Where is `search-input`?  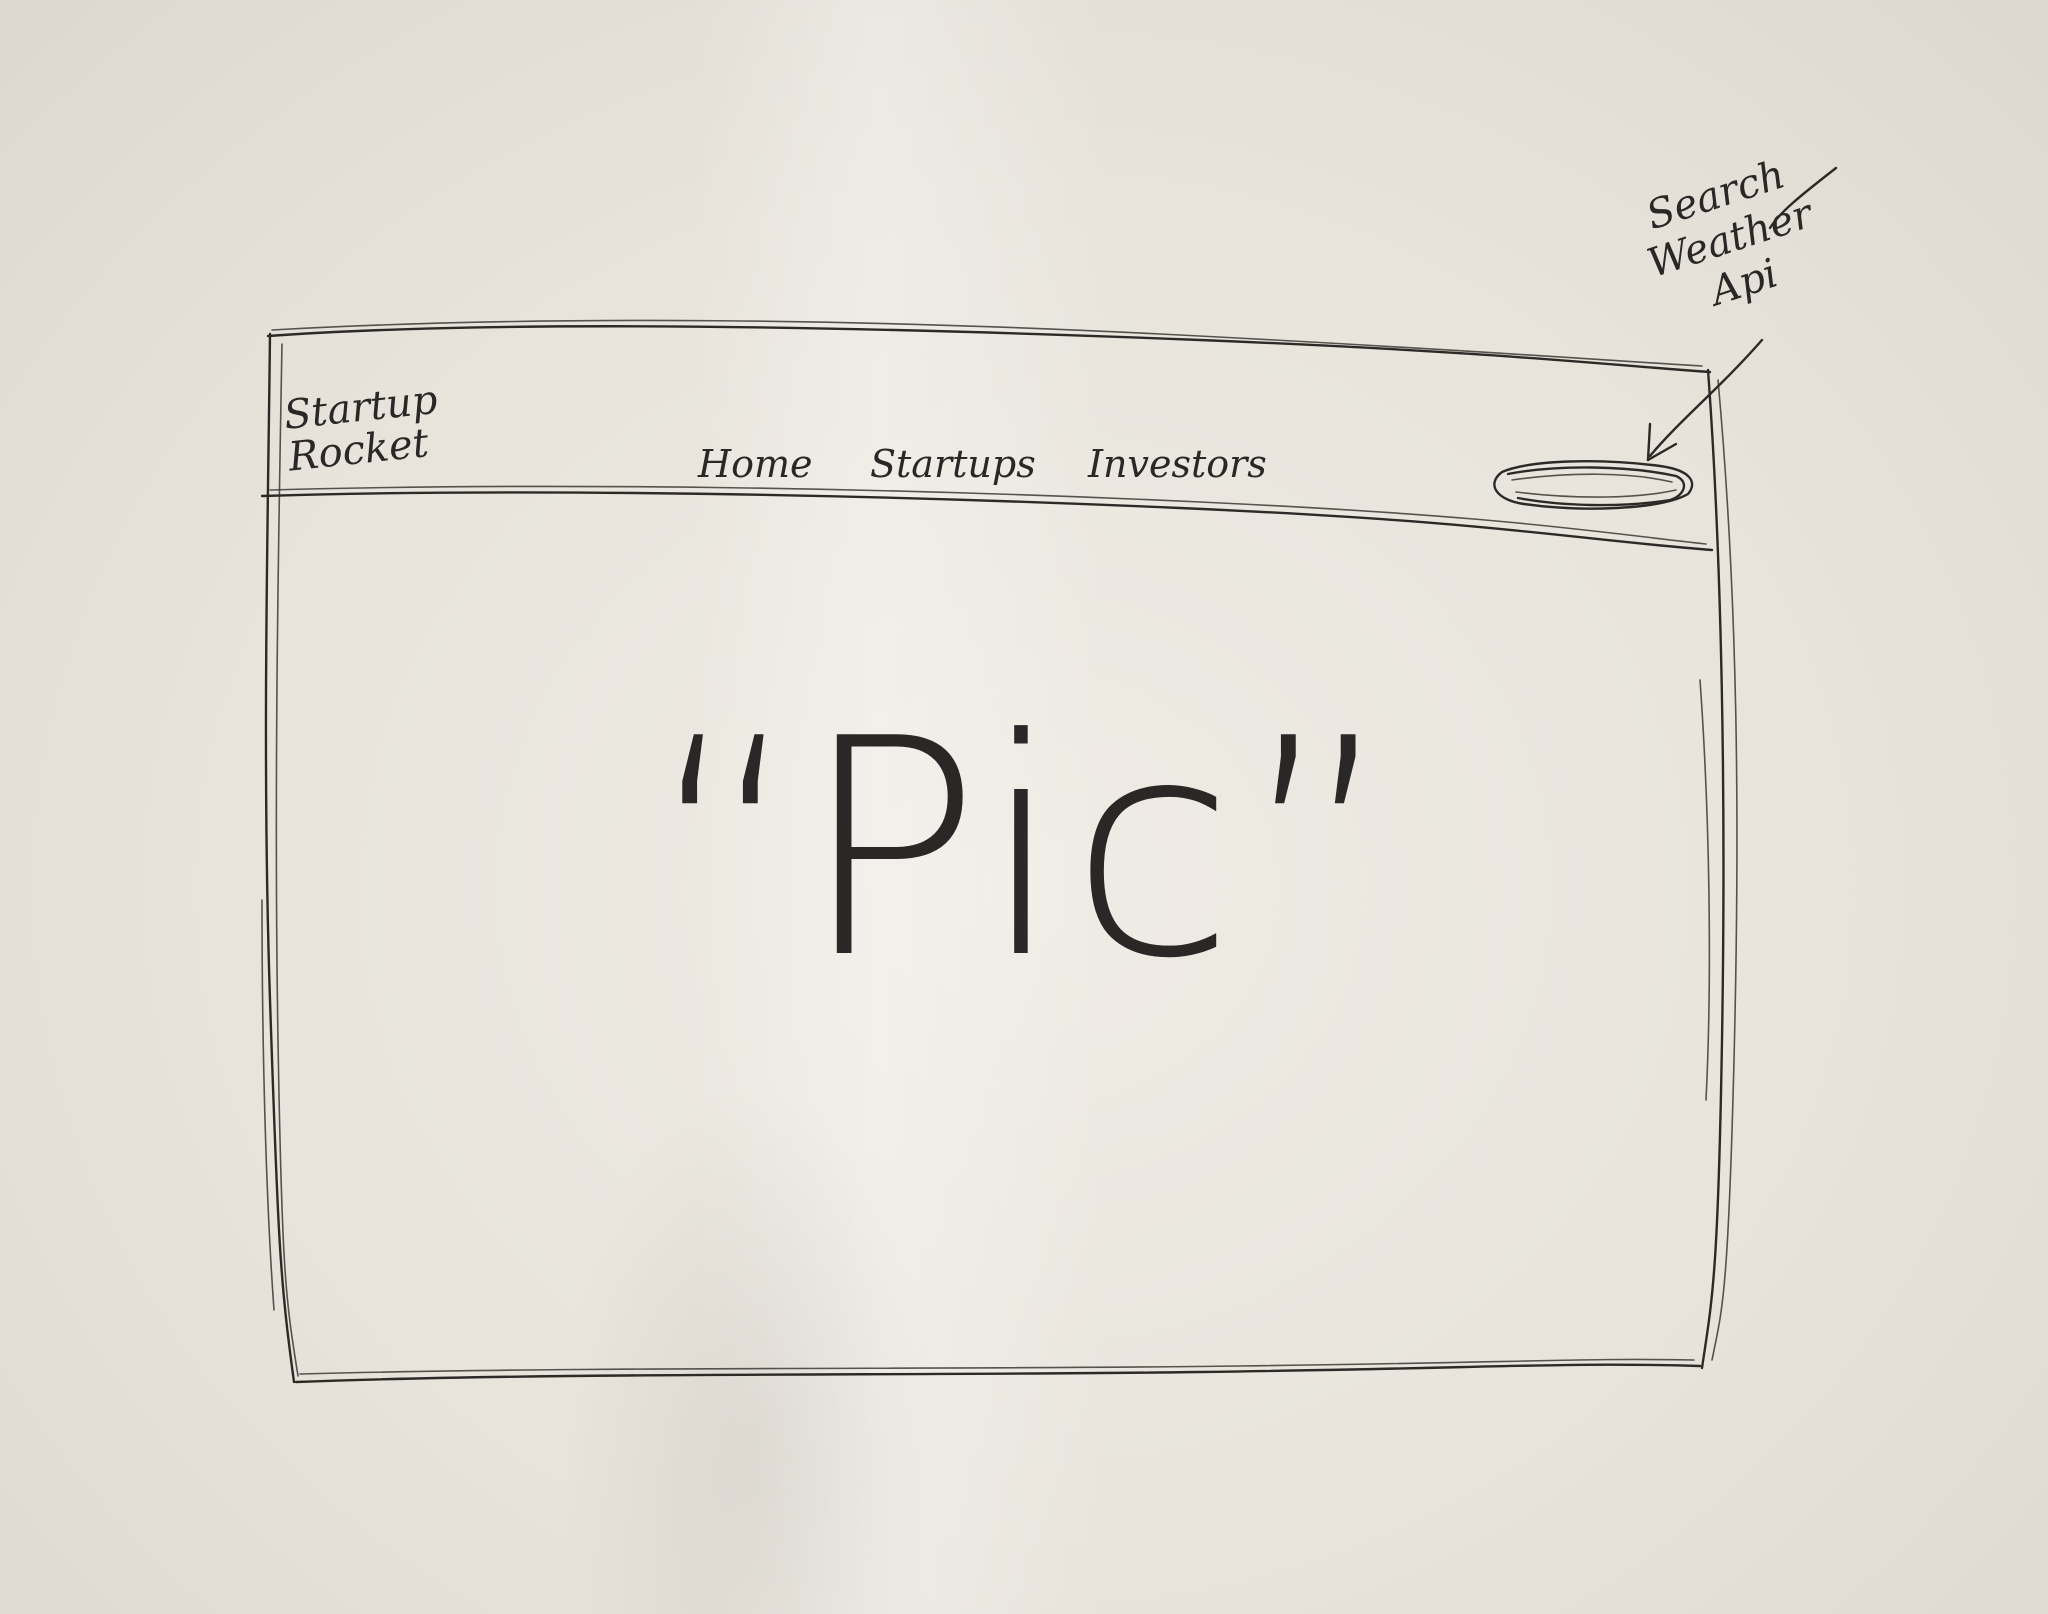 search-input is located at coordinates (1596, 480).